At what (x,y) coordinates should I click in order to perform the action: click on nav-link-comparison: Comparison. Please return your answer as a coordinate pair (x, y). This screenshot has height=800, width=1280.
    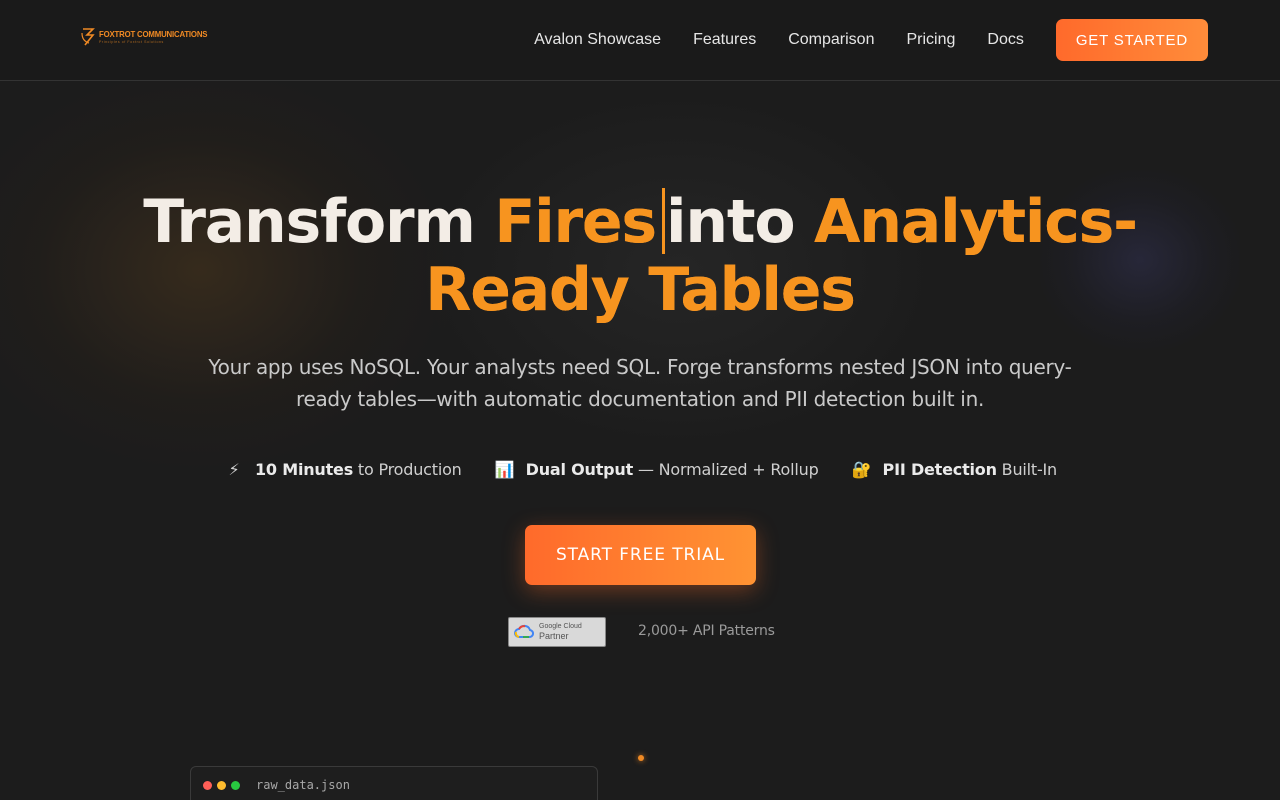
    Looking at the image, I should click on (831, 40).